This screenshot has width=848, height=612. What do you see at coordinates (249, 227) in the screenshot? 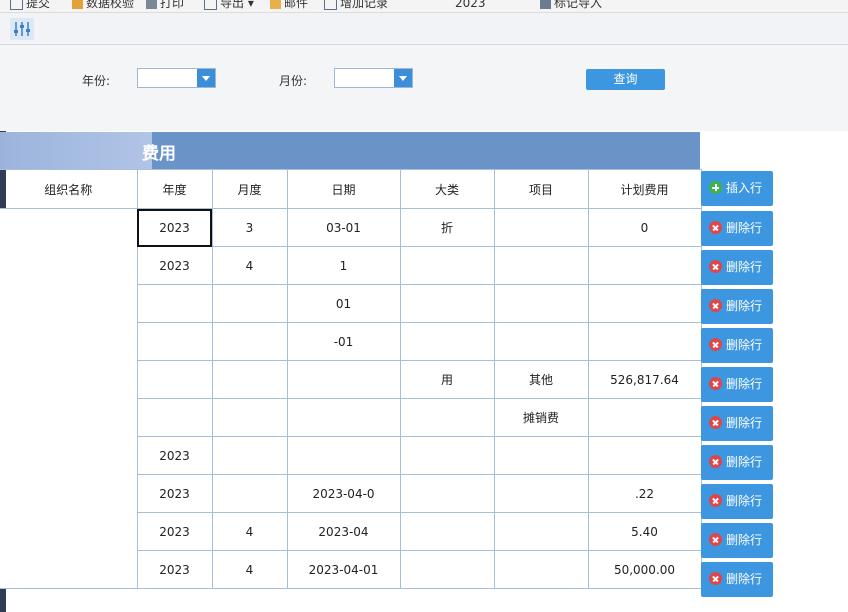
I see `month-cell: 3` at bounding box center [249, 227].